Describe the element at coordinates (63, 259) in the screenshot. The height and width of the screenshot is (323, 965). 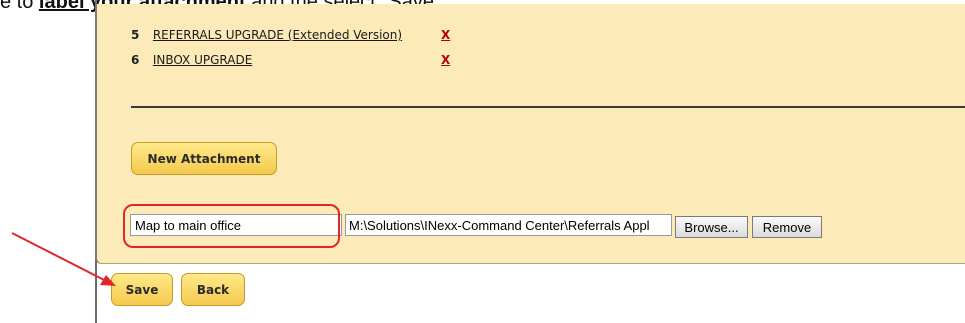
I see `pointer-arrow-icon` at that location.